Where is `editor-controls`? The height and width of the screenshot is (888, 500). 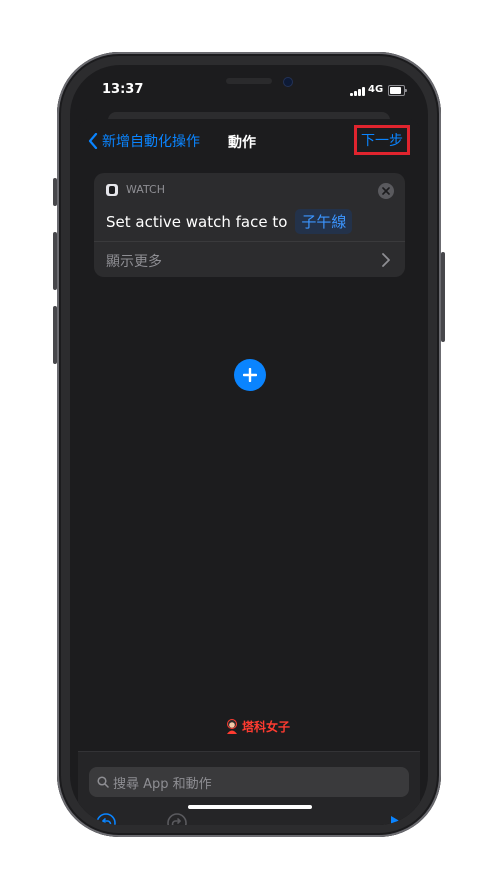
editor-controls is located at coordinates (249, 818).